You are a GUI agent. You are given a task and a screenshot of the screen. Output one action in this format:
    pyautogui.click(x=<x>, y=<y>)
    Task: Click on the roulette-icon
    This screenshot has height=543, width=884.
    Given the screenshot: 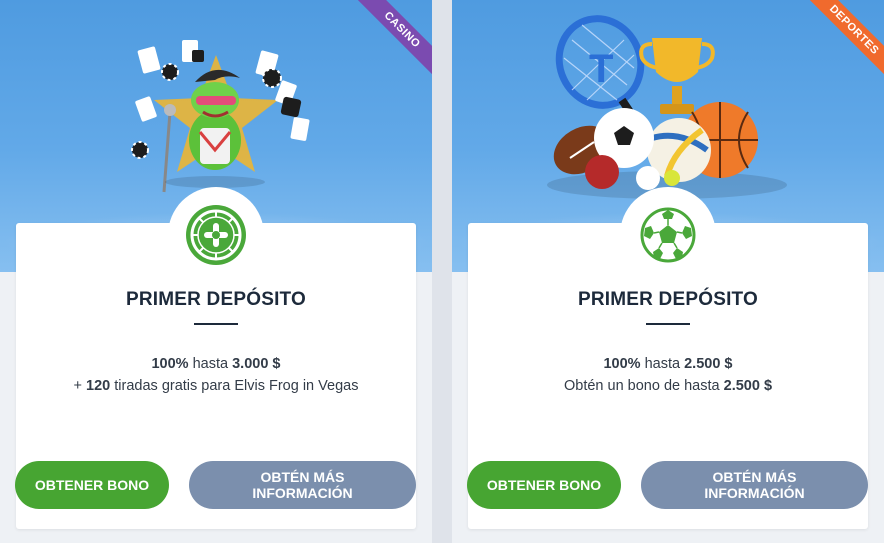 What is the action you would take?
    pyautogui.click(x=216, y=235)
    